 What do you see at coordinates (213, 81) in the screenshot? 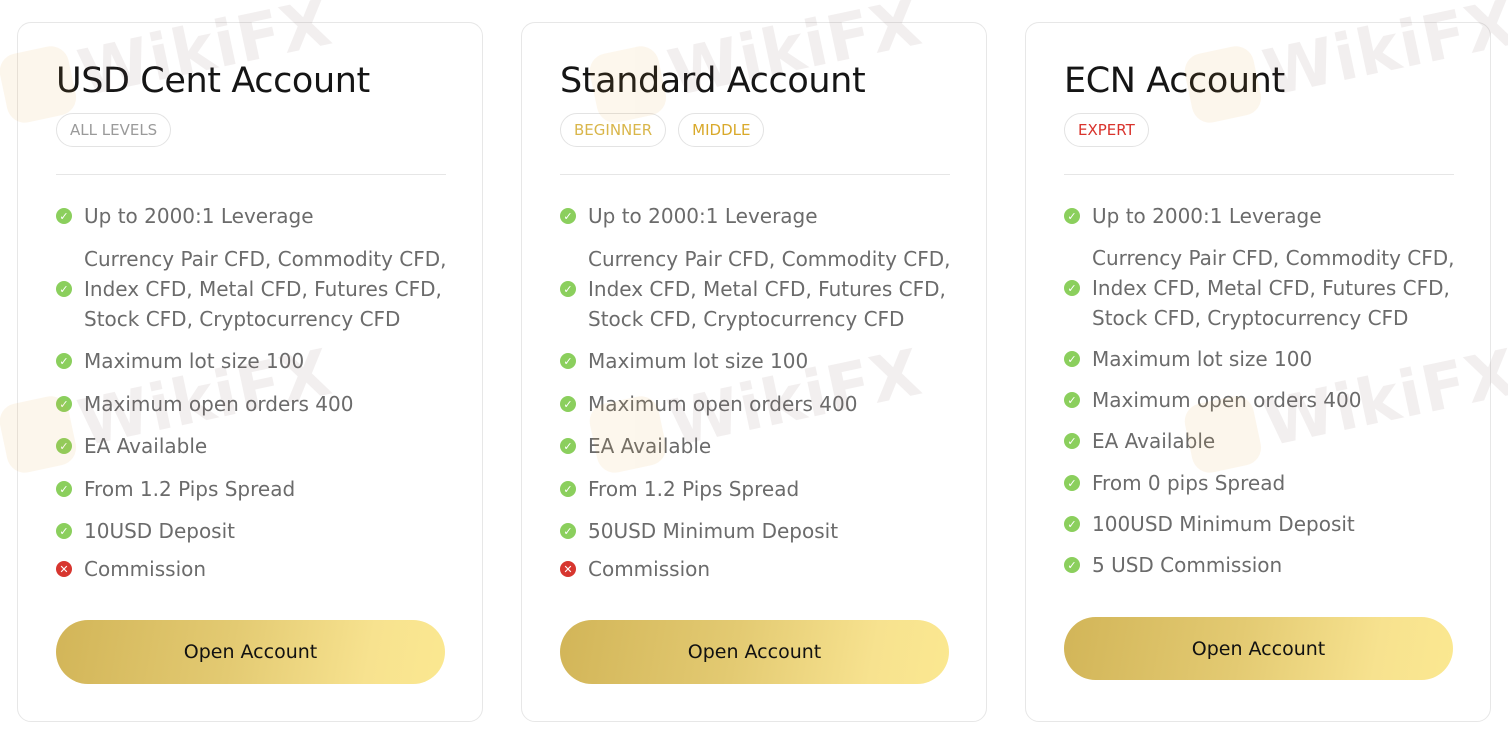
I see `card-title: USD Cent Account` at bounding box center [213, 81].